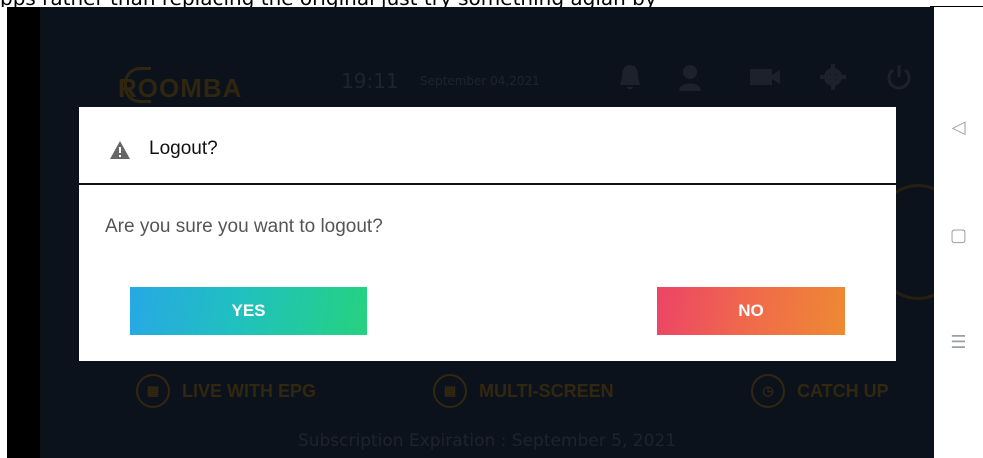 This screenshot has height=458, width=983. I want to click on android-nav-bar: ◁ ▢ ☰, so click(958, 232).